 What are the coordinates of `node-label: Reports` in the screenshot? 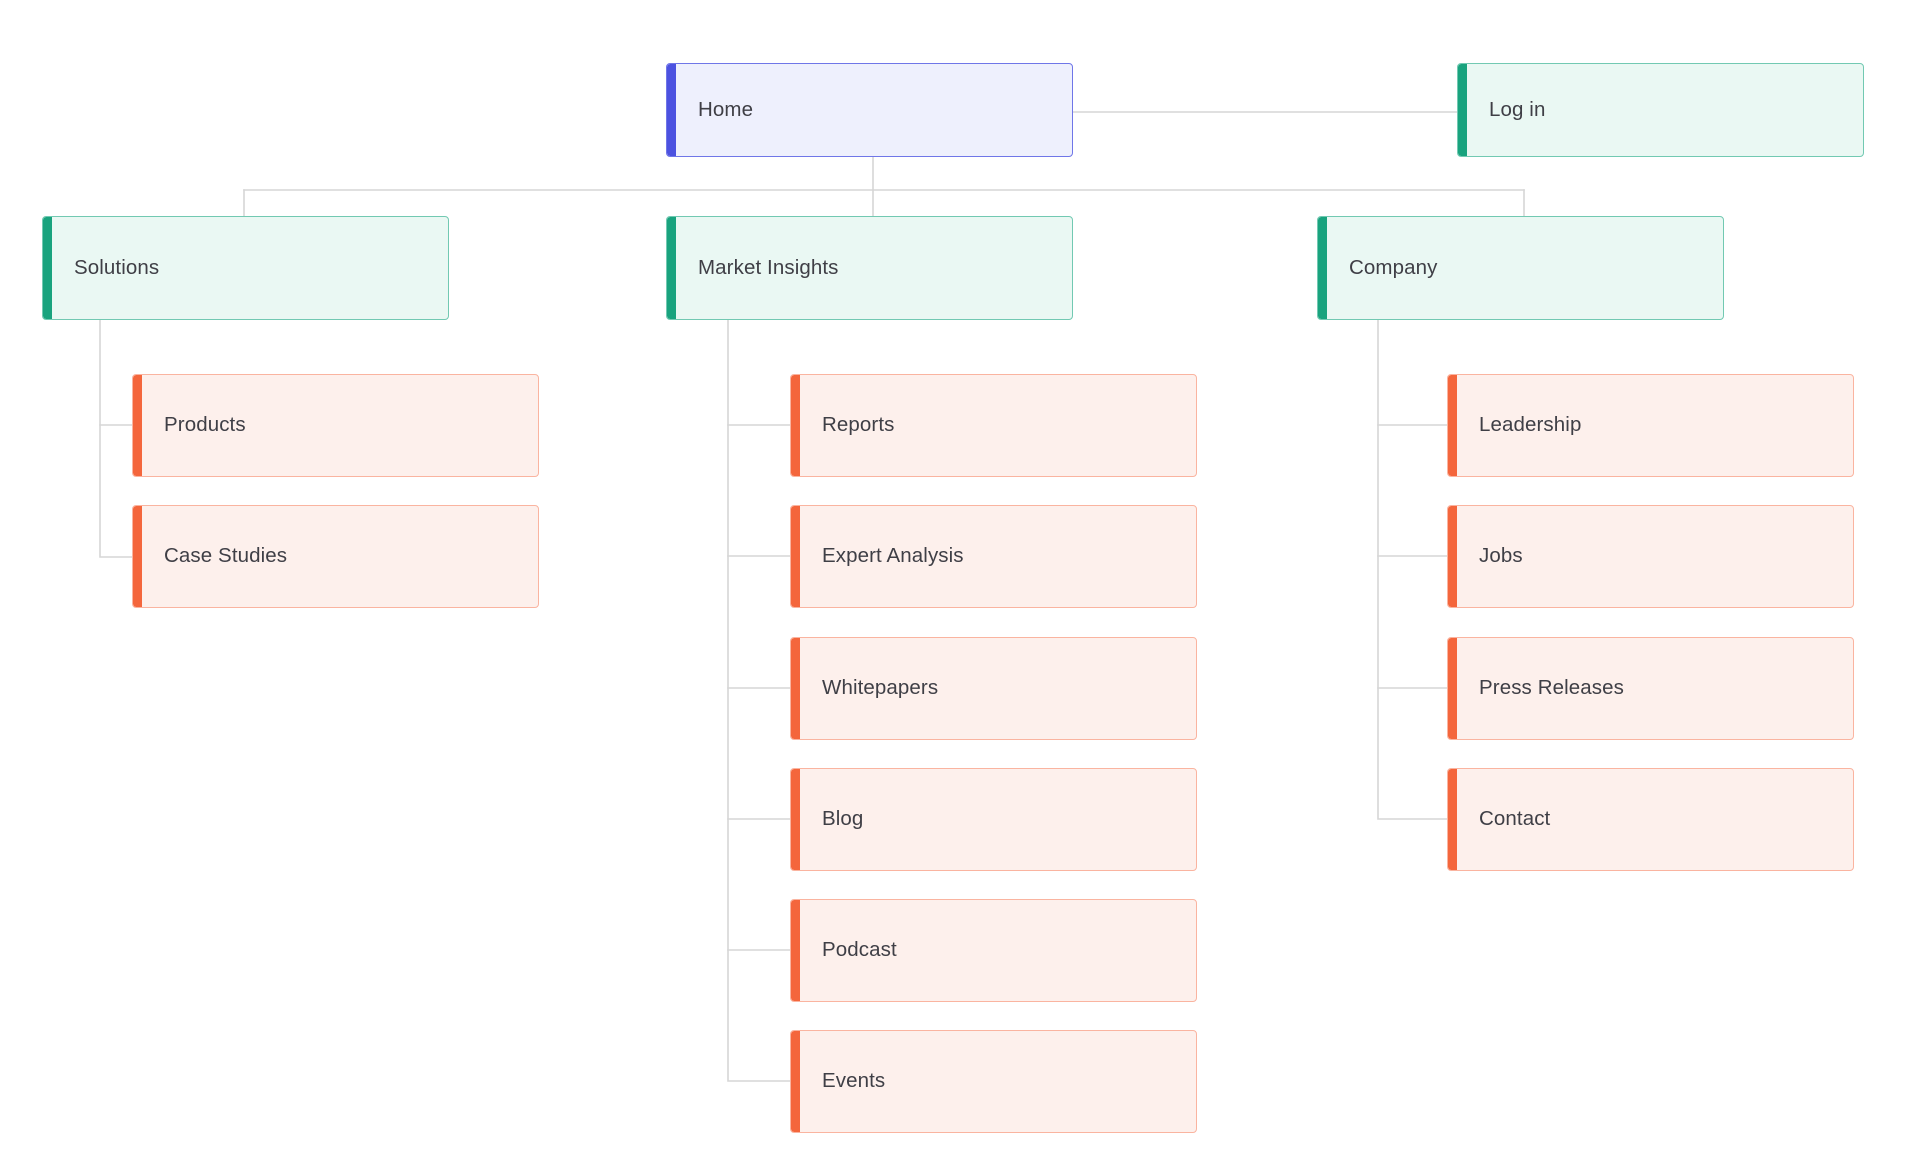 It's located at (858, 425).